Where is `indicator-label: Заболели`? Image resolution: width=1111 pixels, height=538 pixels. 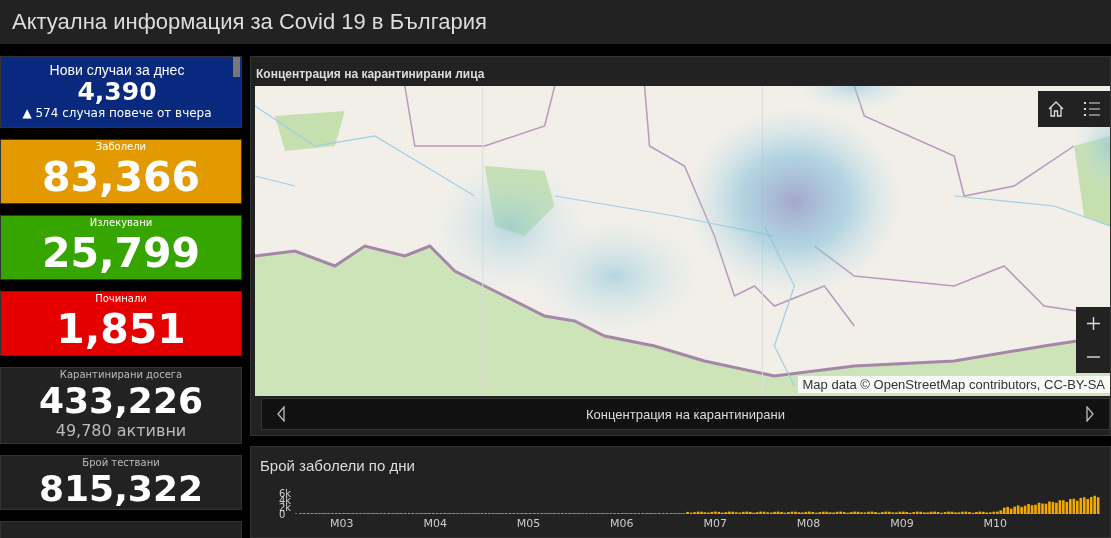
indicator-label: Заболели is located at coordinates (121, 147).